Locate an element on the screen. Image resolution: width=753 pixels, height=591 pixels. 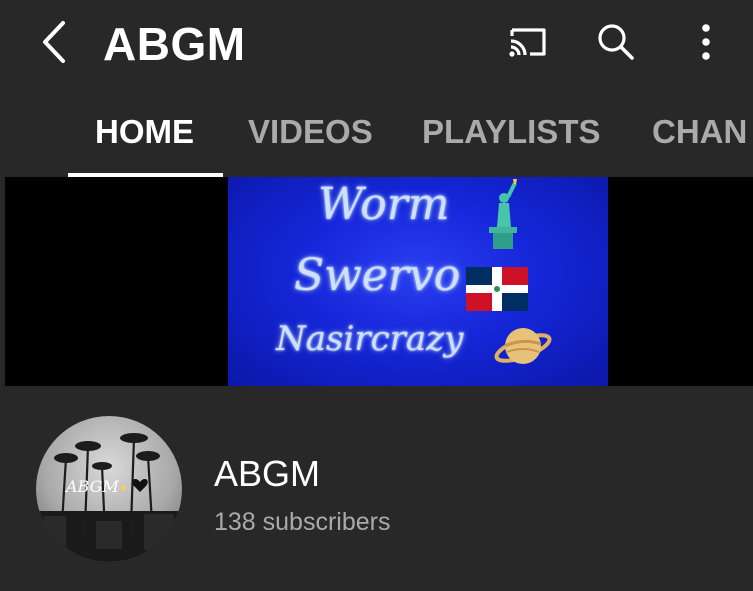
channel-title: ABGM is located at coordinates (174, 44).